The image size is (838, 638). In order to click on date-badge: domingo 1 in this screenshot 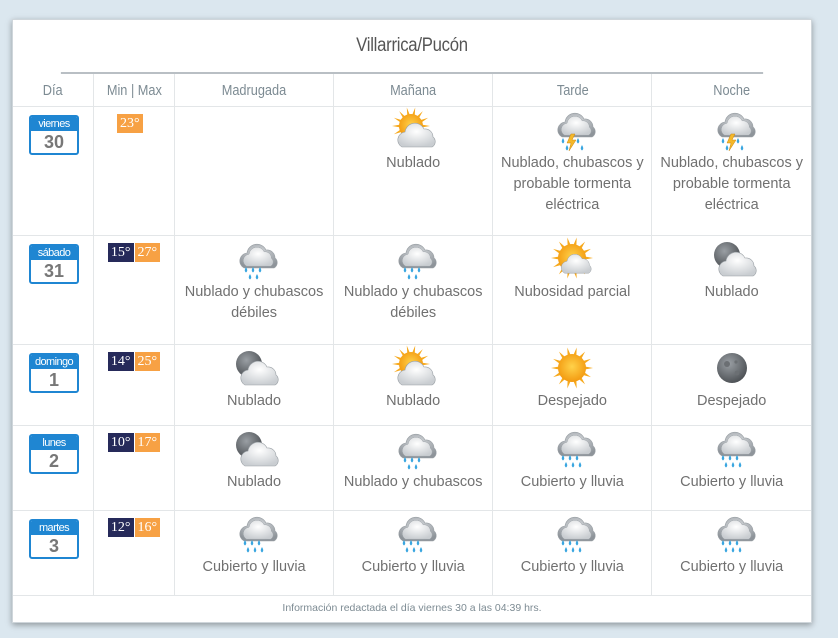, I will do `click(54, 373)`.